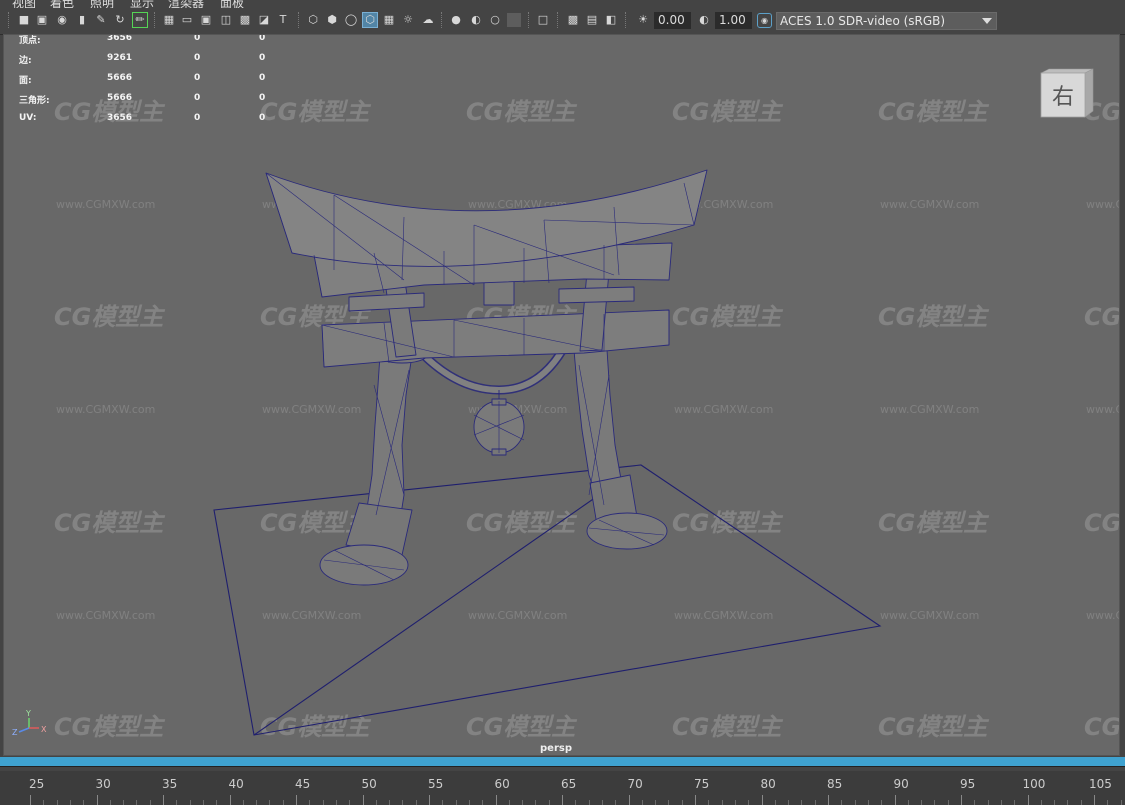 The width and height of the screenshot is (1125, 805). Describe the element at coordinates (562, 761) in the screenshot. I see `current-time-bar` at that location.